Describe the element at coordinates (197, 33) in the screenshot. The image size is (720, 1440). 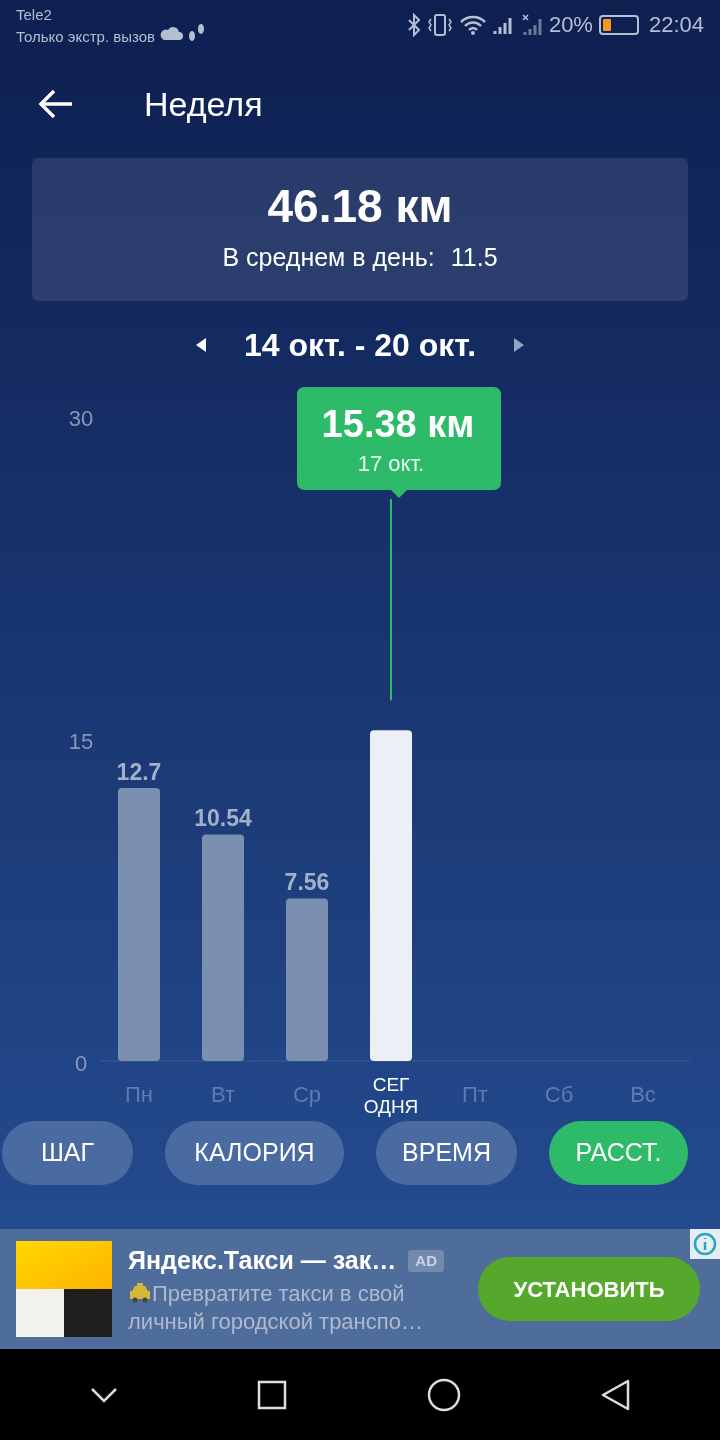
I see `footprints-icon` at that location.